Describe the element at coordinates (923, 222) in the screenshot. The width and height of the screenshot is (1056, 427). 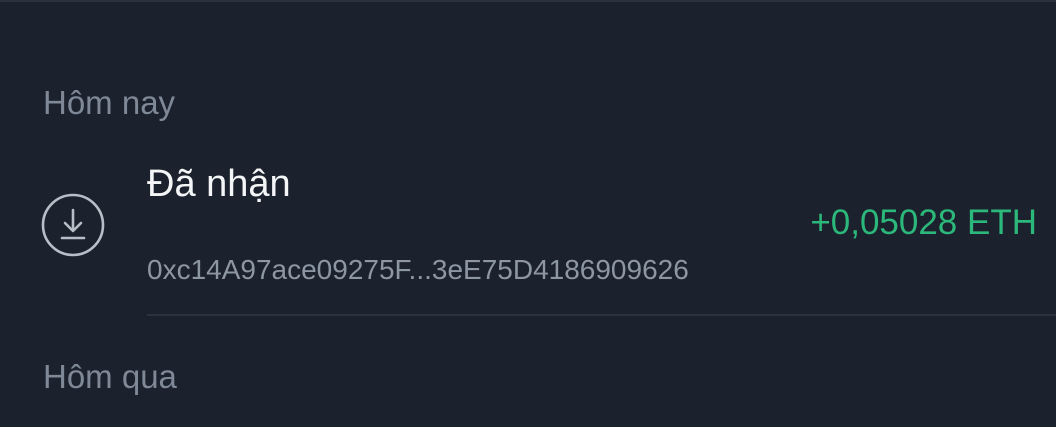
I see `transaction-amount: +0,05028 ETH` at that location.